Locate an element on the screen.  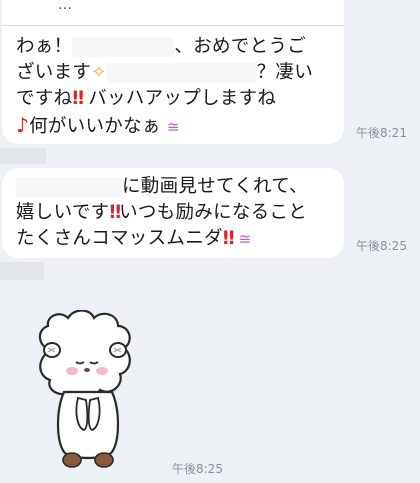
message-line: わぁ！ 、おめでとうご is located at coordinates (164, 47).